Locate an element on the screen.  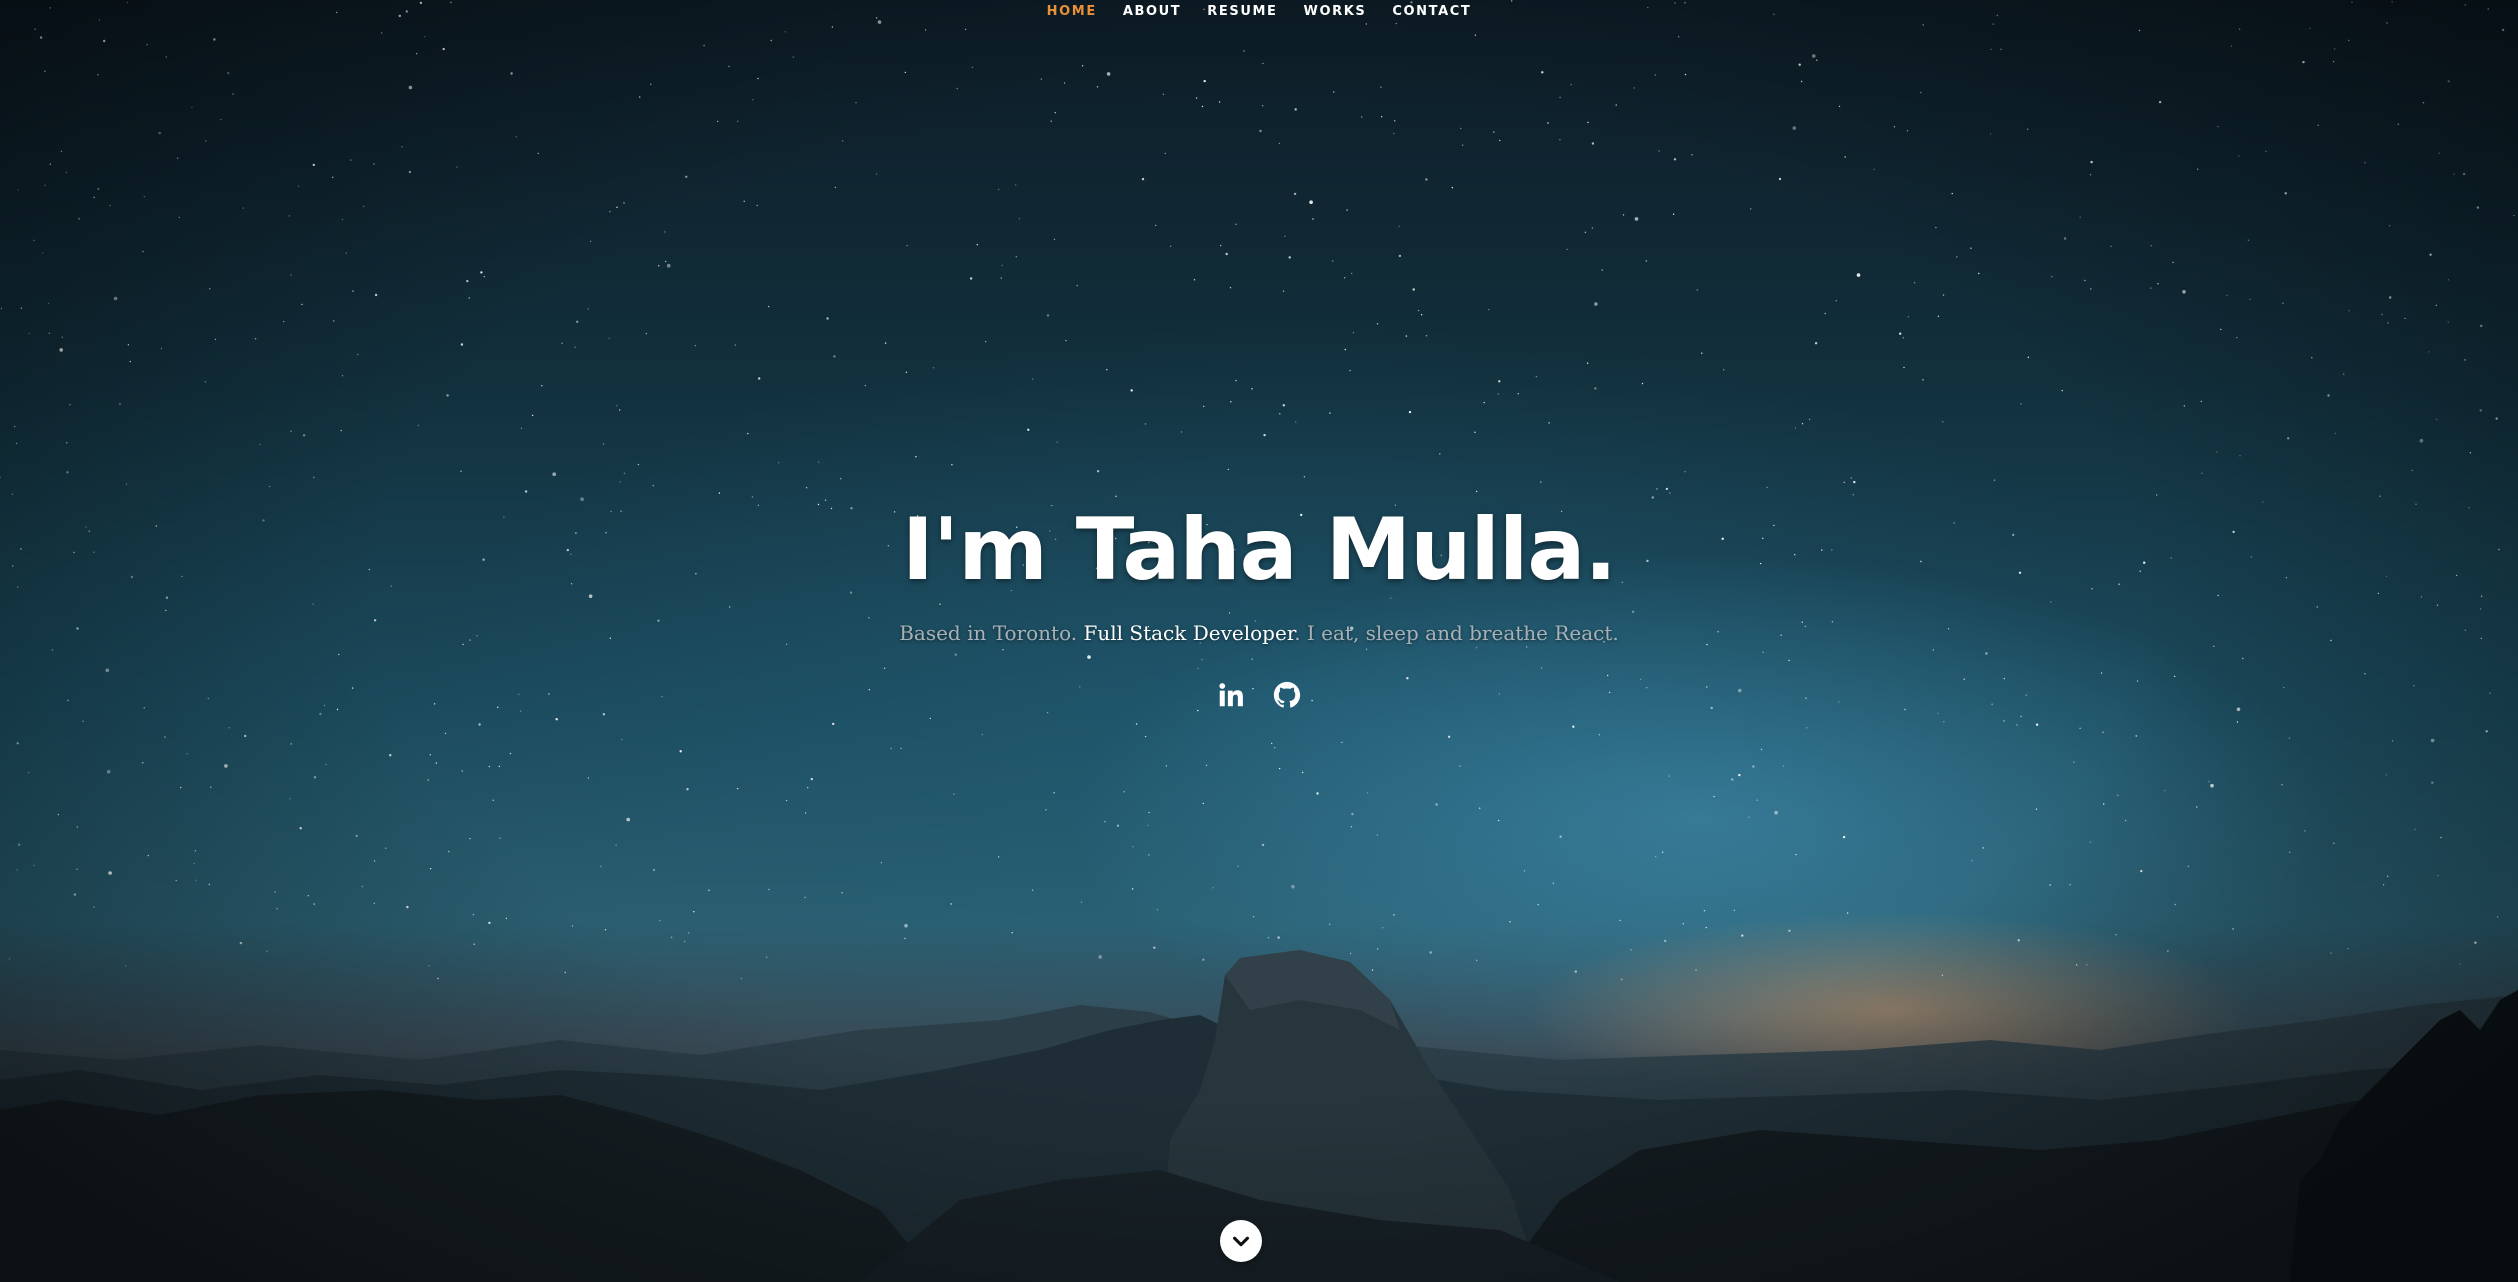
tagline-prefix: Based in Toronto. is located at coordinates (991, 633).